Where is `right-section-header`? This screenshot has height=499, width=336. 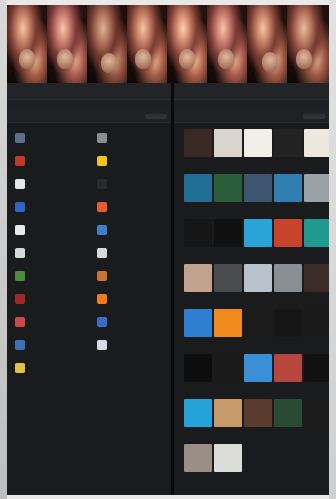 right-section-header is located at coordinates (251, 116).